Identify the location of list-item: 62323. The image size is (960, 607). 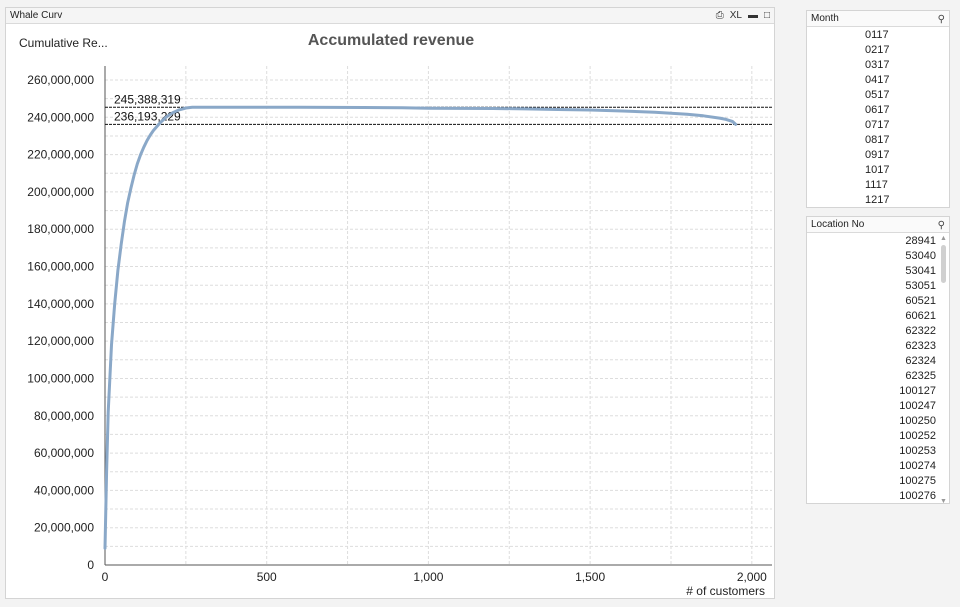
(878, 346).